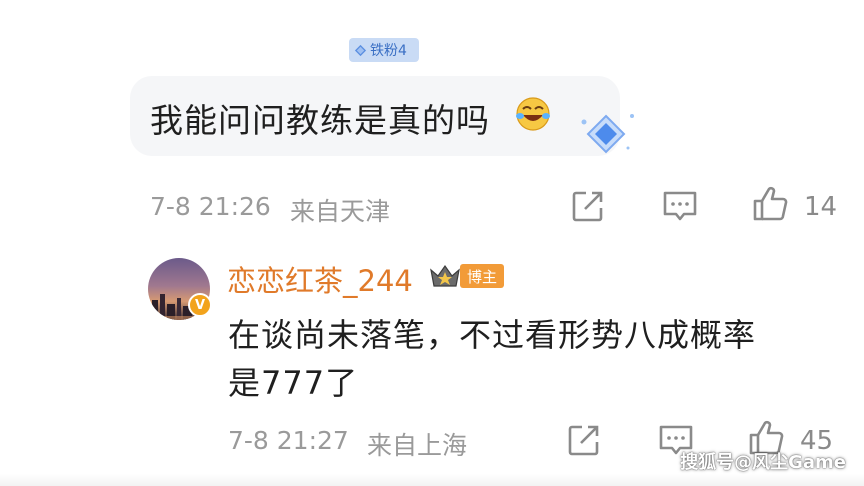 Image resolution: width=864 pixels, height=486 pixels. What do you see at coordinates (432, 480) in the screenshot?
I see `bottom-divider` at bounding box center [432, 480].